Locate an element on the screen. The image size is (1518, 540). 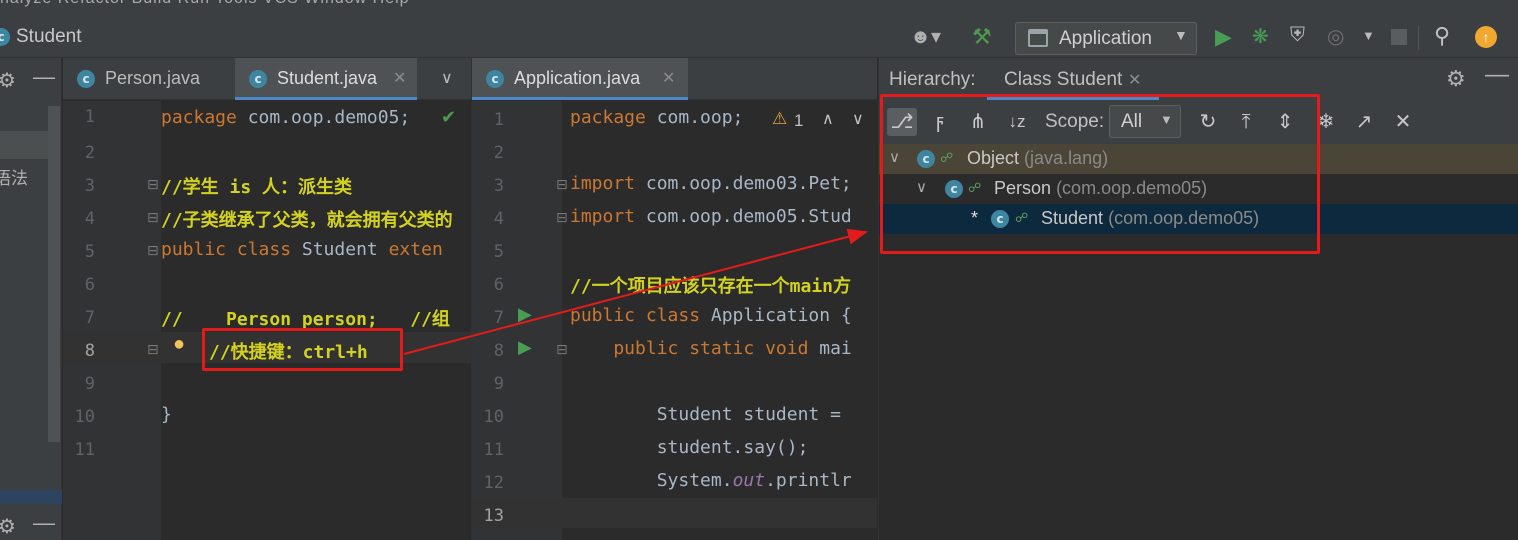
tab-label: Application.java is located at coordinates (577, 78).